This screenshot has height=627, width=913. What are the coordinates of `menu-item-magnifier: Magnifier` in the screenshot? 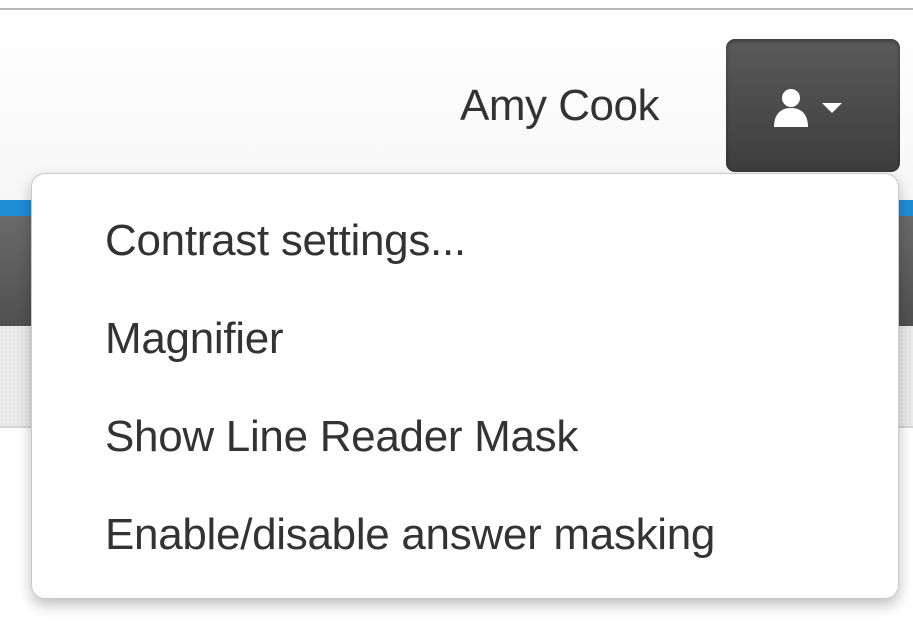 It's located at (194, 339).